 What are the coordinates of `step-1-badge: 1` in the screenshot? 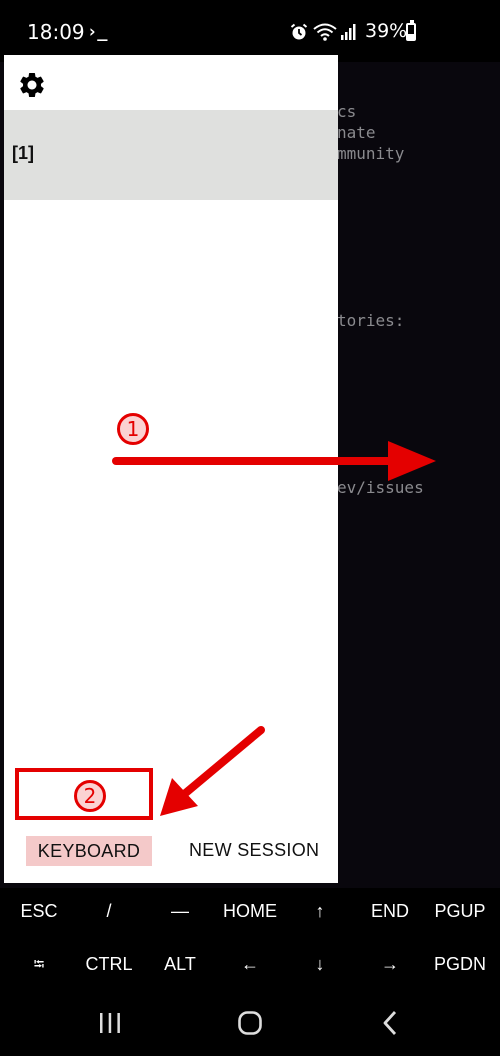 It's located at (133, 429).